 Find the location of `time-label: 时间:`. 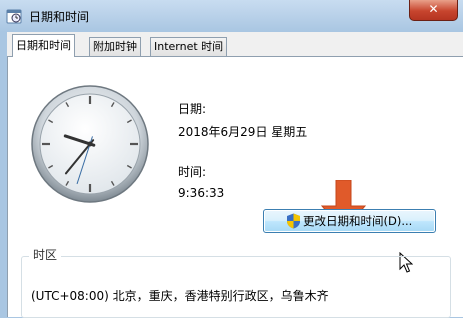

time-label: 时间: is located at coordinates (192, 172).